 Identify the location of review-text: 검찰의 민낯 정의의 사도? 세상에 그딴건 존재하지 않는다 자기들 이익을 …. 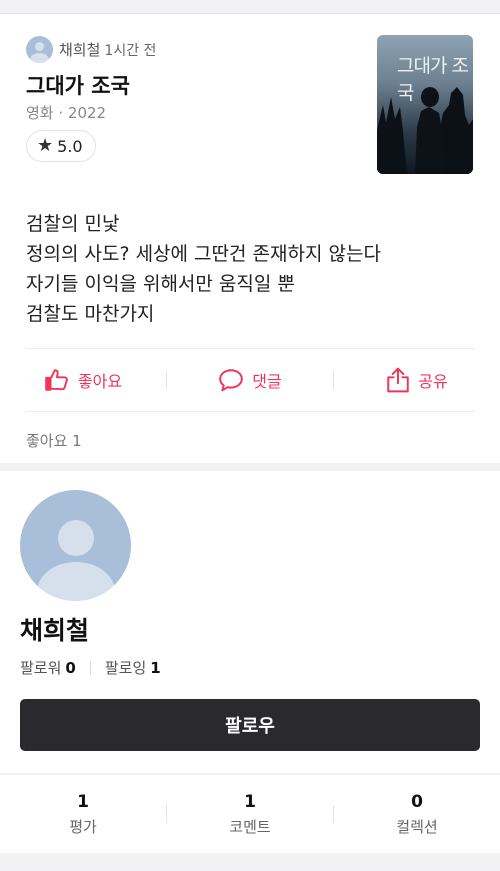
(203, 269).